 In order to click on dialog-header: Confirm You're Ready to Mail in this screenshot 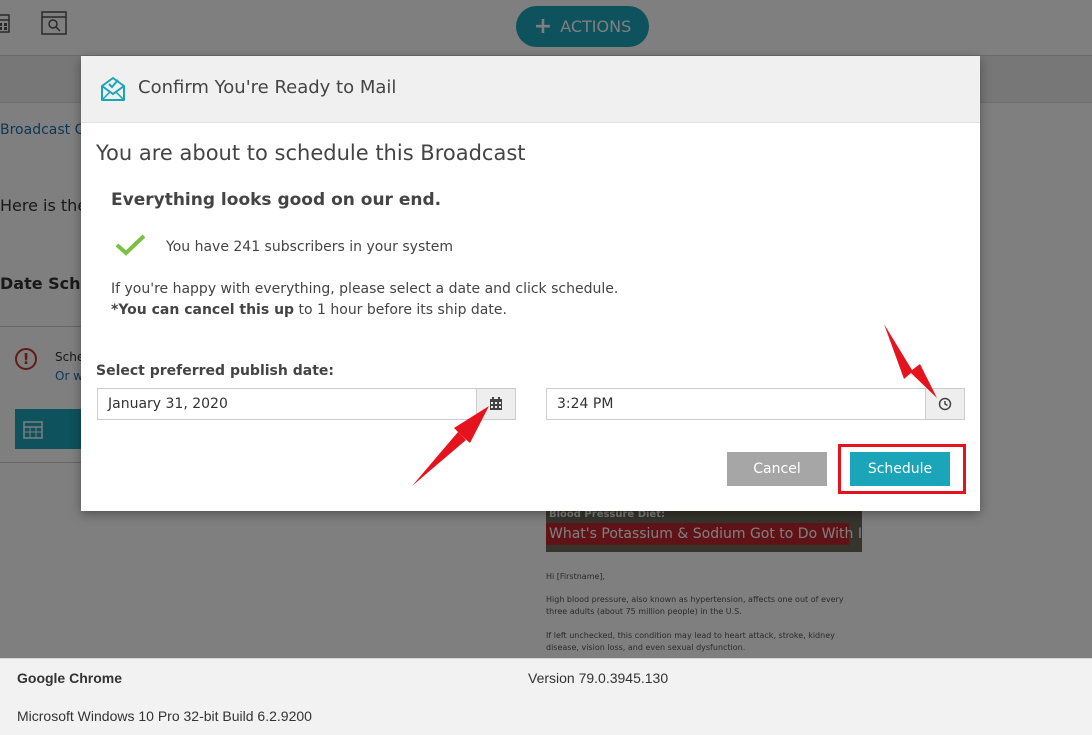, I will do `click(530, 89)`.